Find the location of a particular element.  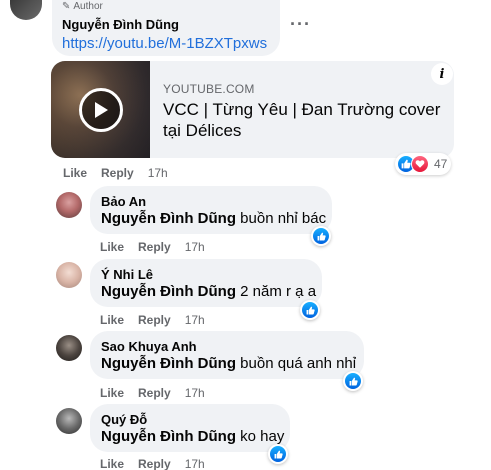

play-icon is located at coordinates (101, 110).